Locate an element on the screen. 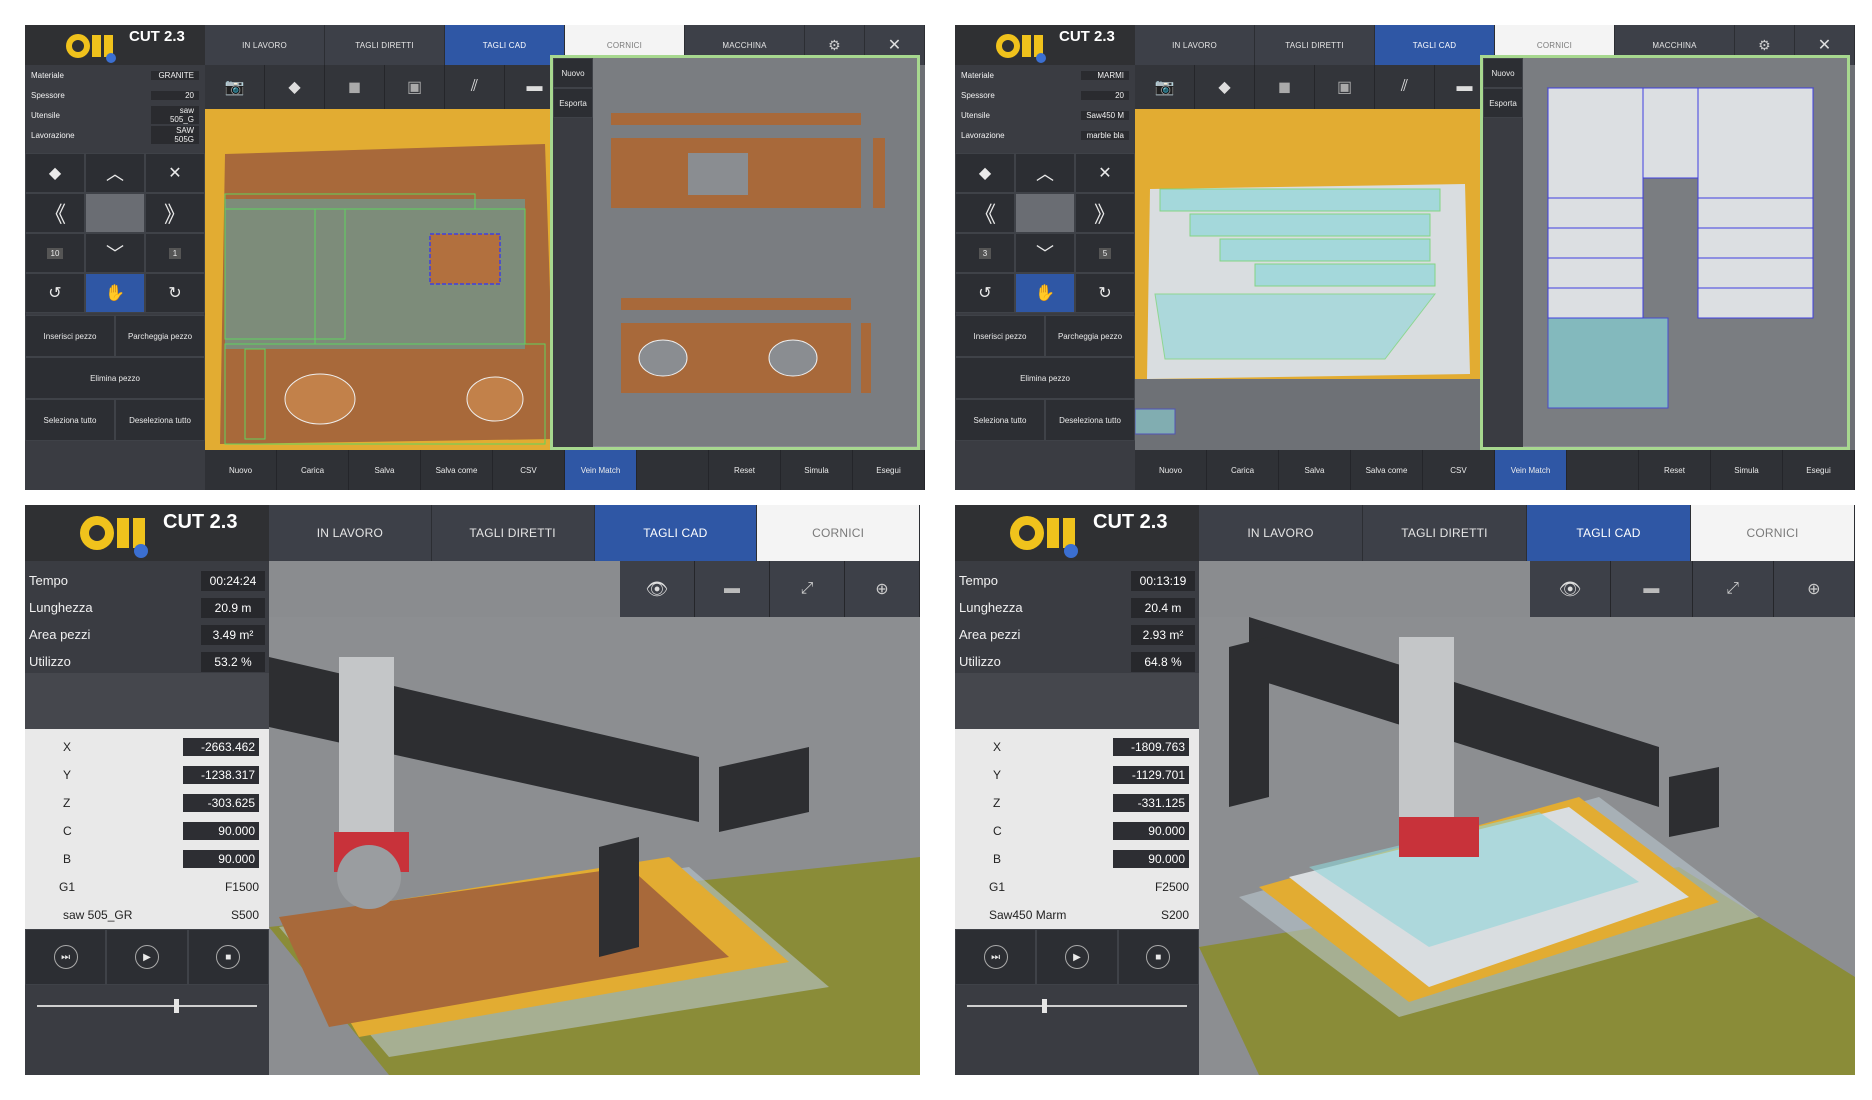 The height and width of the screenshot is (1100, 1872). material-value: MARMI is located at coordinates (1105, 75).